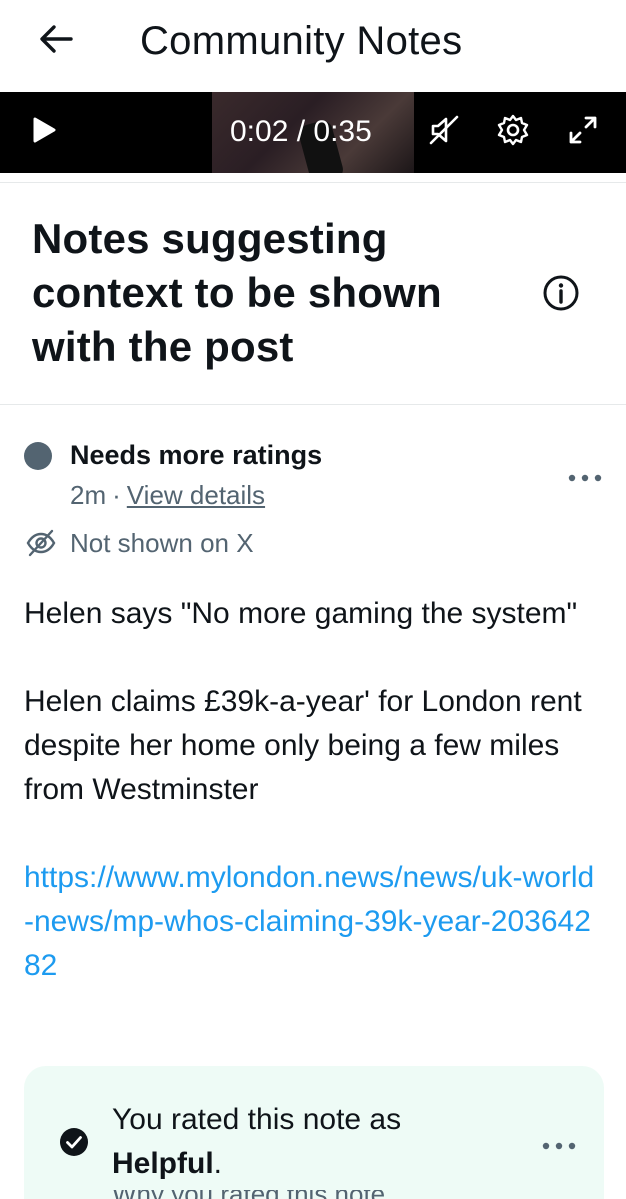 Image resolution: width=626 pixels, height=1199 pixels. What do you see at coordinates (196, 495) in the screenshot?
I see `view-details-link: View details` at bounding box center [196, 495].